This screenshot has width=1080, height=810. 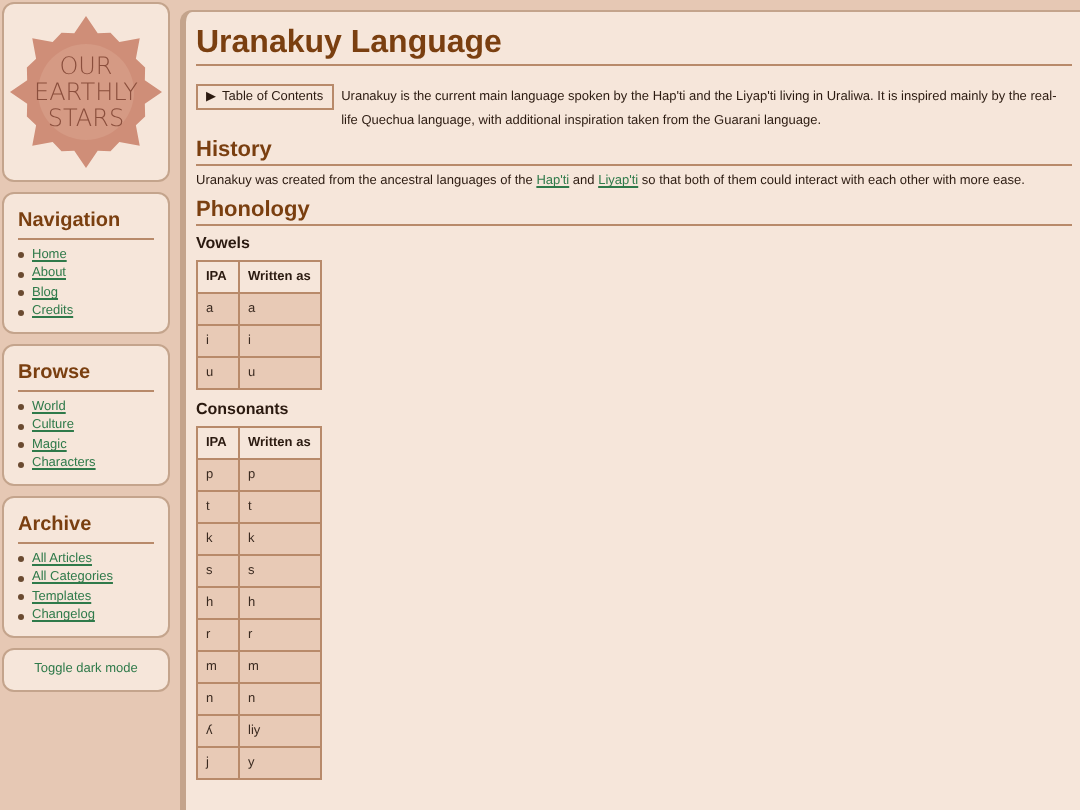 I want to click on section-heading: History, so click(x=634, y=151).